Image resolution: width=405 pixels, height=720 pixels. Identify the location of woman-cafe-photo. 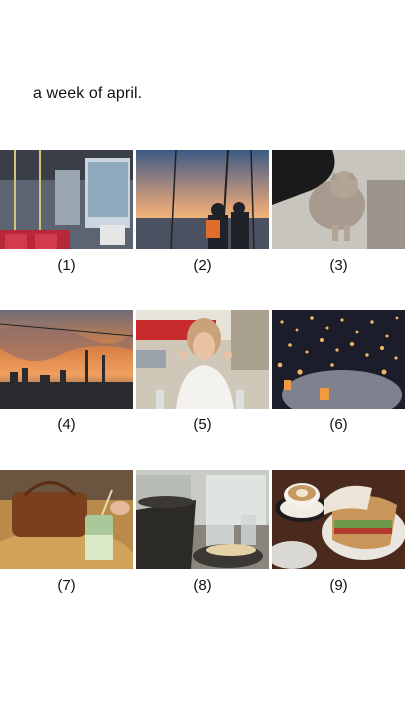
(202, 359).